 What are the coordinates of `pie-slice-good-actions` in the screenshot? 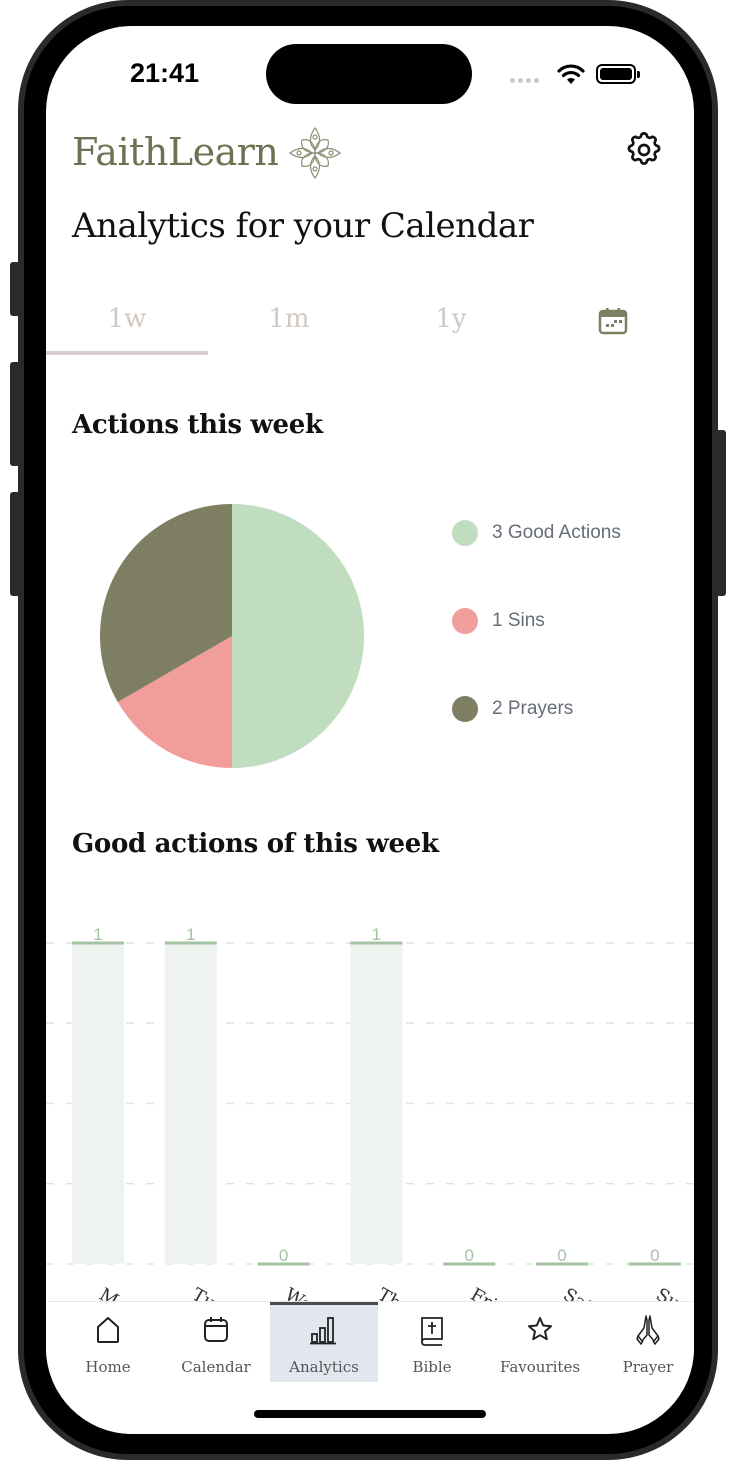 It's located at (298, 636).